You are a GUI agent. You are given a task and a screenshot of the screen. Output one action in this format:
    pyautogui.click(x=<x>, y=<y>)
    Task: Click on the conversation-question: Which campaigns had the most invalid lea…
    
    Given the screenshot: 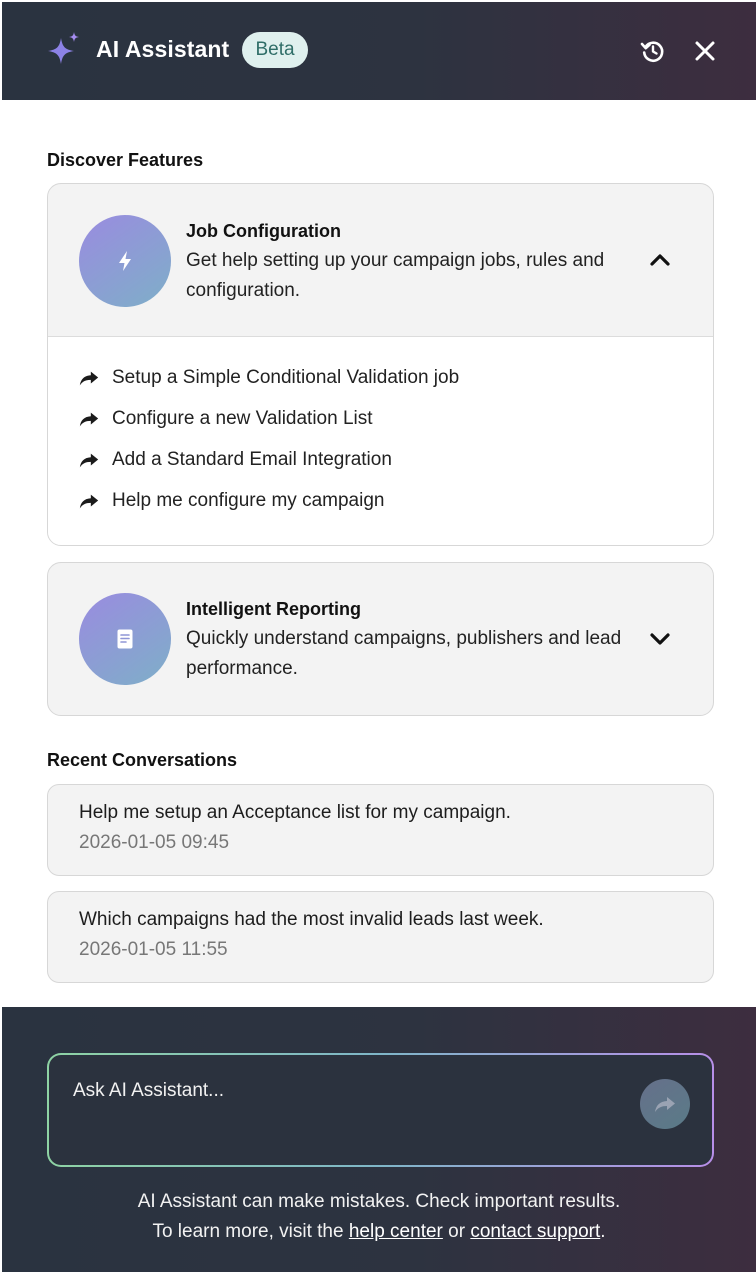 What is the action you would take?
    pyautogui.click(x=311, y=919)
    